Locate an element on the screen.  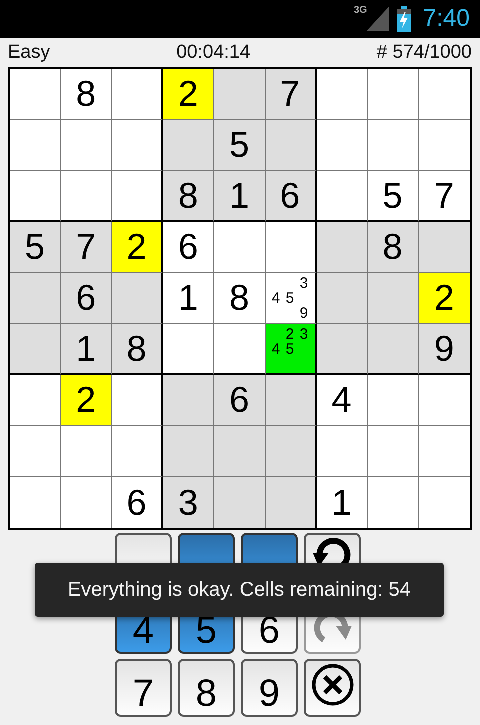
grid-cell: 3 4 5 9 is located at coordinates (291, 298).